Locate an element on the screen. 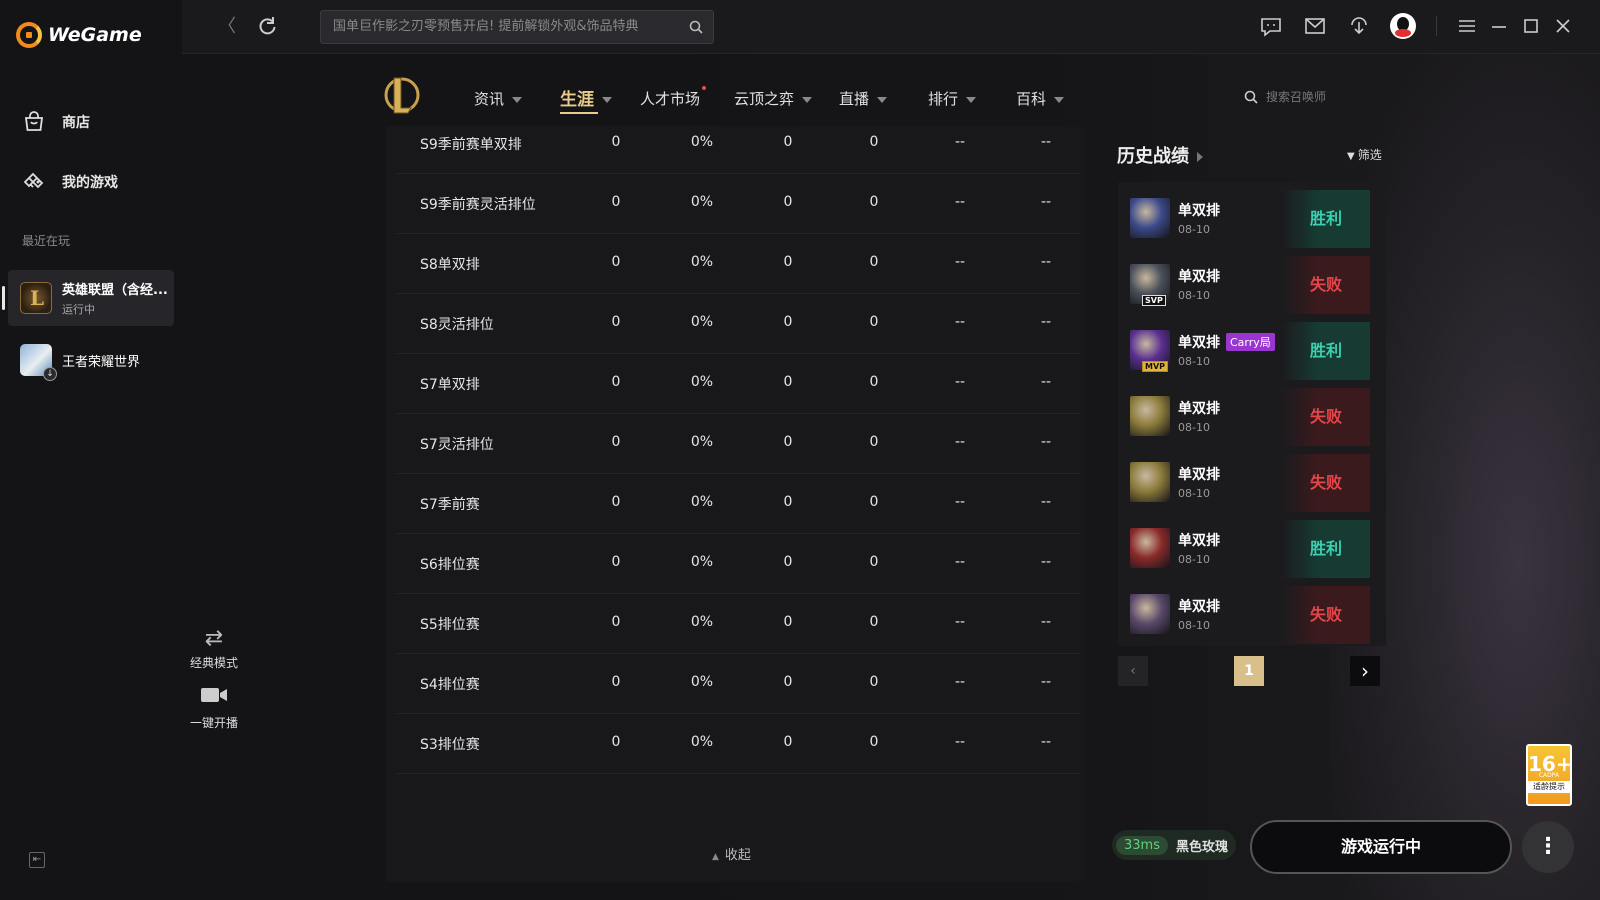  minimize-icon is located at coordinates (1499, 26).